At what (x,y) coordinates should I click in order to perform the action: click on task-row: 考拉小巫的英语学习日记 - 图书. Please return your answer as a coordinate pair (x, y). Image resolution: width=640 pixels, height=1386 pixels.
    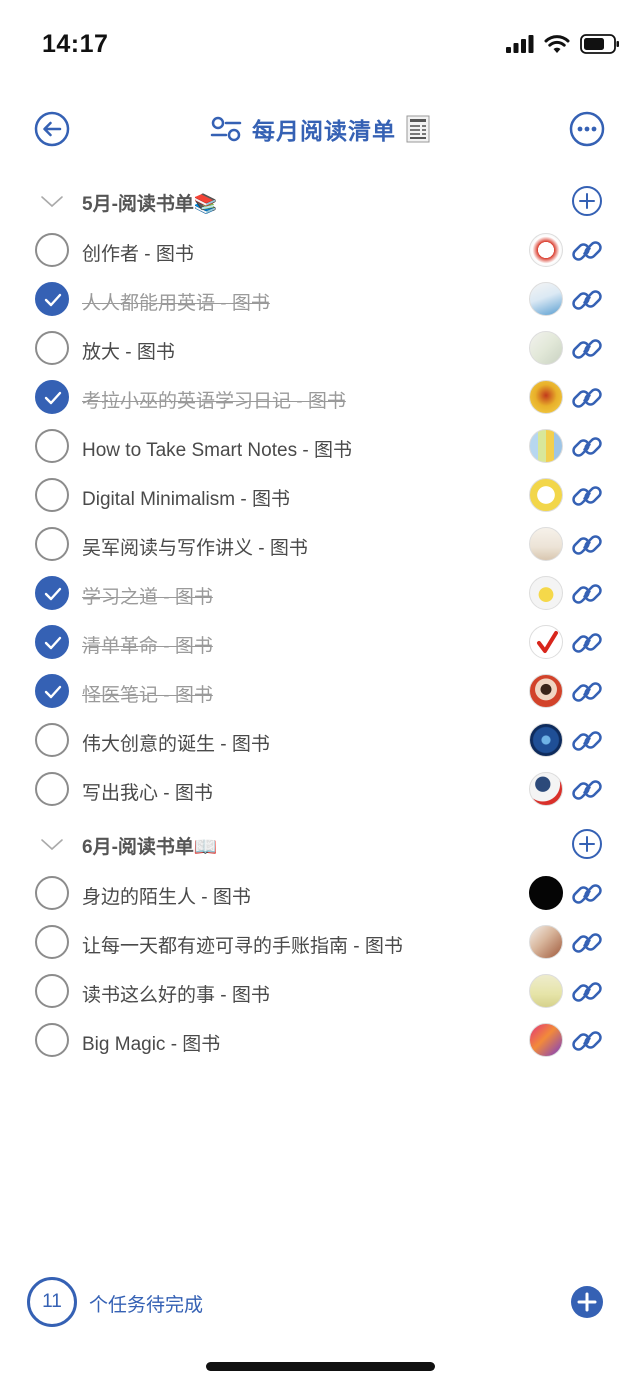
    Looking at the image, I should click on (320, 397).